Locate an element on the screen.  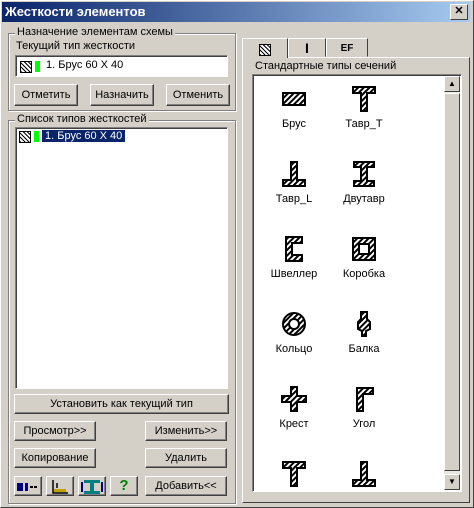
section-item-label: Брус is located at coordinates (294, 124).